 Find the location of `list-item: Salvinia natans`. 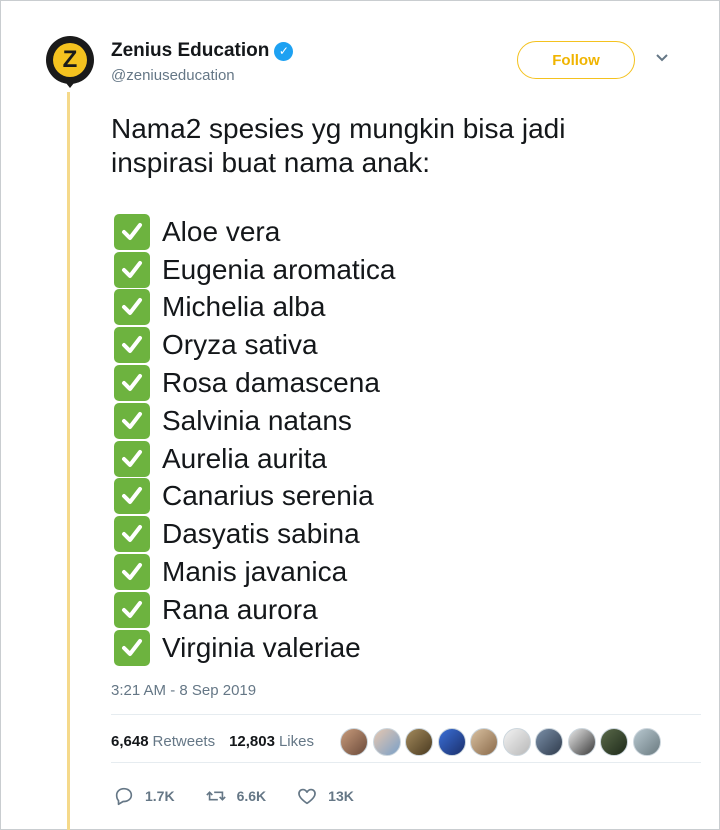

list-item: Salvinia natans is located at coordinates (254, 421).